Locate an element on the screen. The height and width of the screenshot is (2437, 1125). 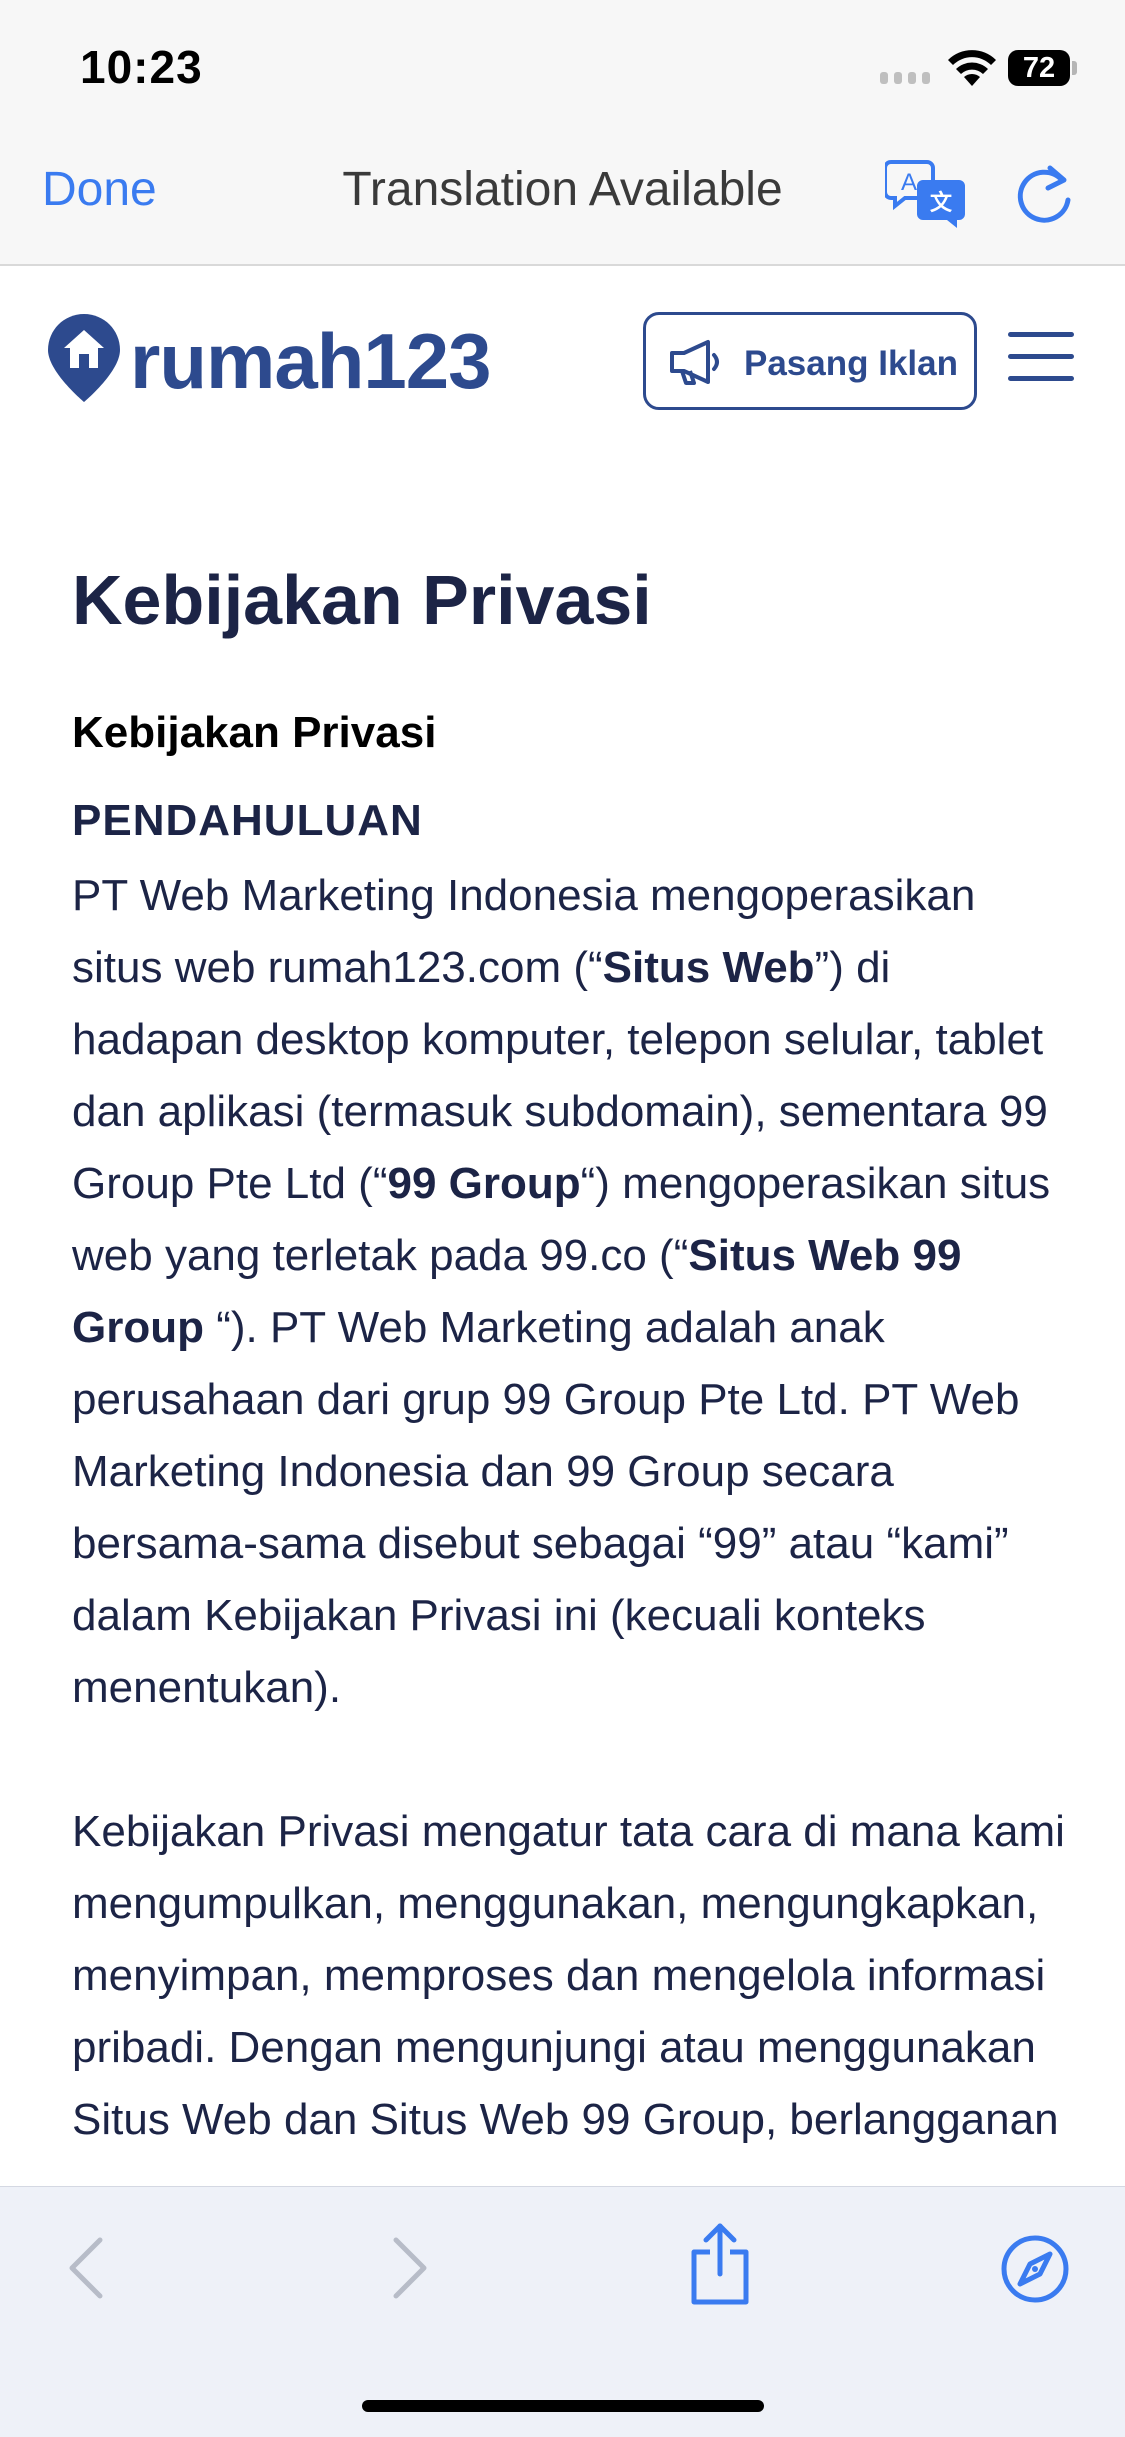
home-pin-icon is located at coordinates (84, 358).